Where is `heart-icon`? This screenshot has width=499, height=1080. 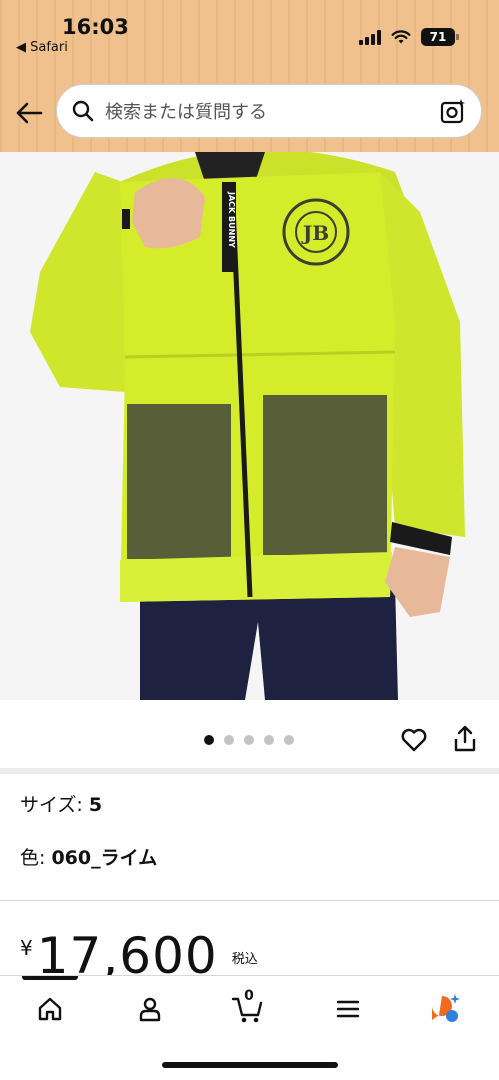
heart-icon is located at coordinates (414, 740).